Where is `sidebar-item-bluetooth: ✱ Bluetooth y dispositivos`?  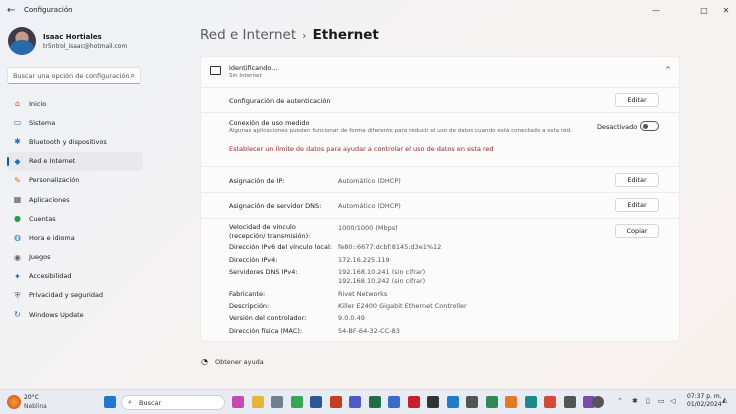 sidebar-item-bluetooth: ✱ Bluetooth y dispositivos is located at coordinates (75, 141).